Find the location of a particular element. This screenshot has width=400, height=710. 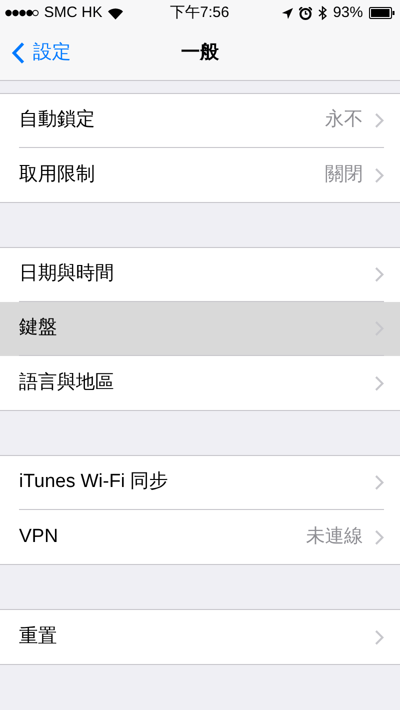

back-button: 設定 is located at coordinates (35, 53).